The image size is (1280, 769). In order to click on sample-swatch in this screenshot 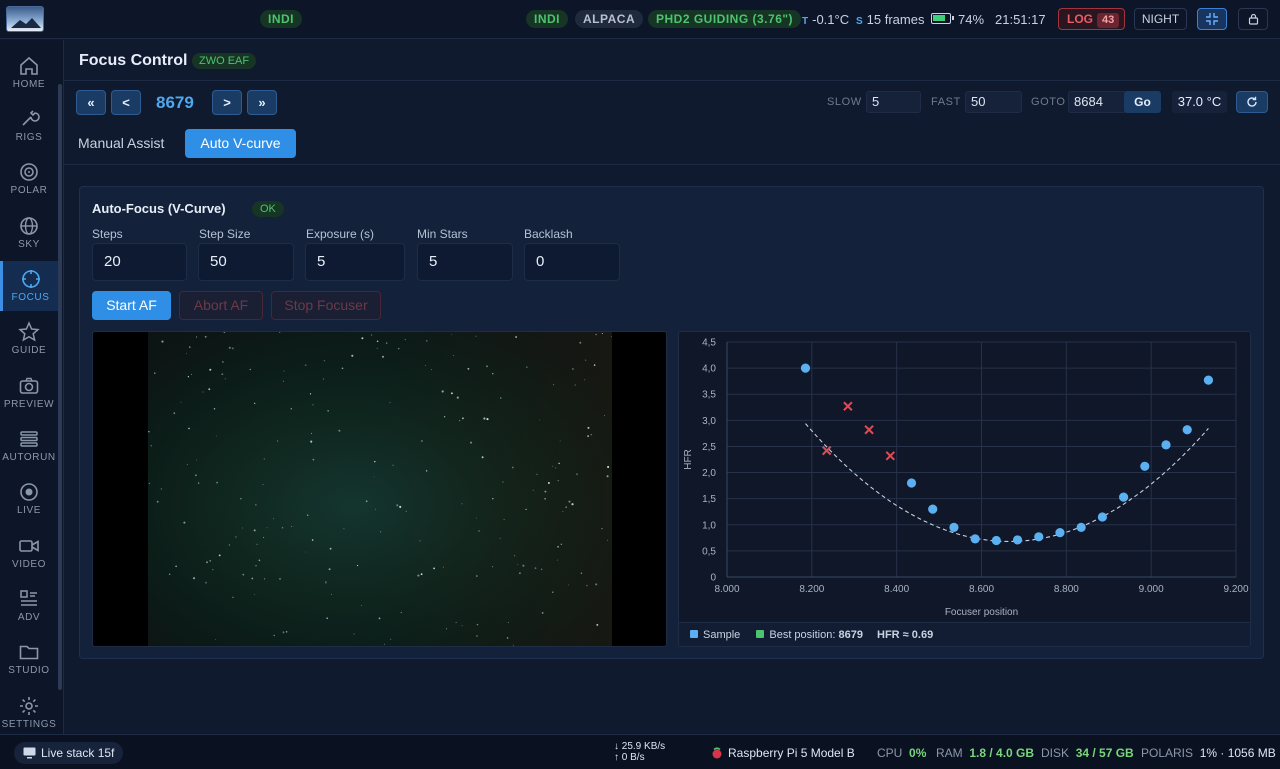, I will do `click(694, 634)`.